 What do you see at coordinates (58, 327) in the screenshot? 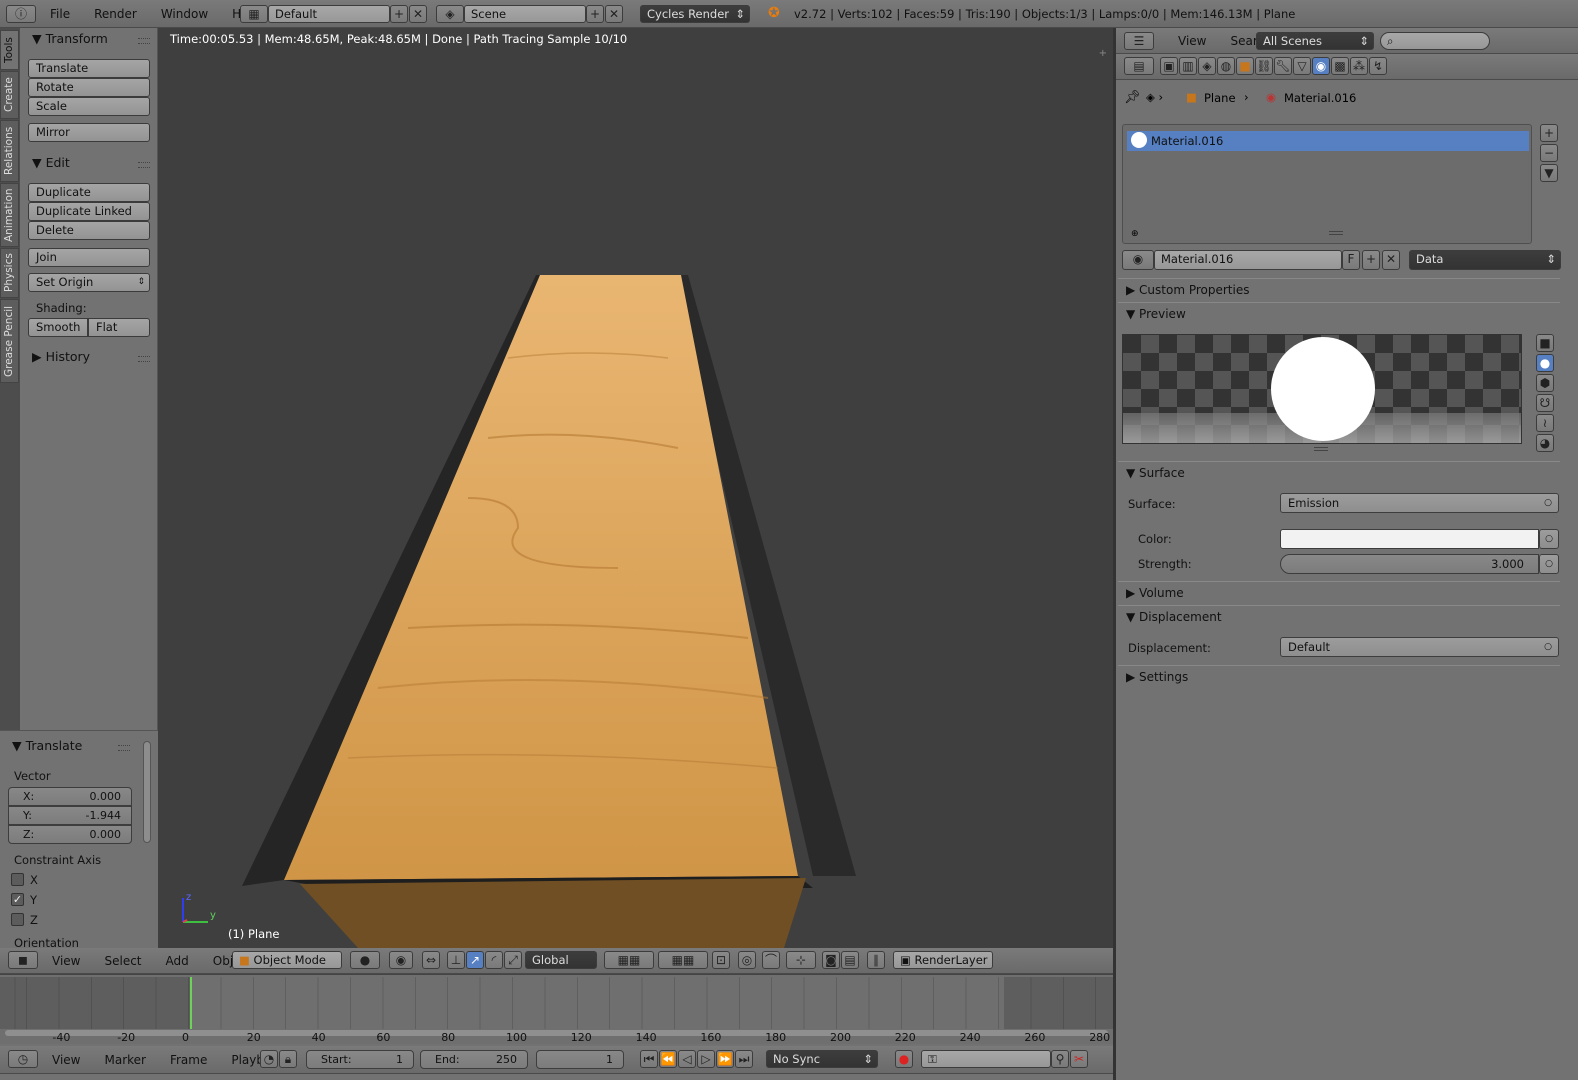
I see `smooth-button: Smooth` at bounding box center [58, 327].